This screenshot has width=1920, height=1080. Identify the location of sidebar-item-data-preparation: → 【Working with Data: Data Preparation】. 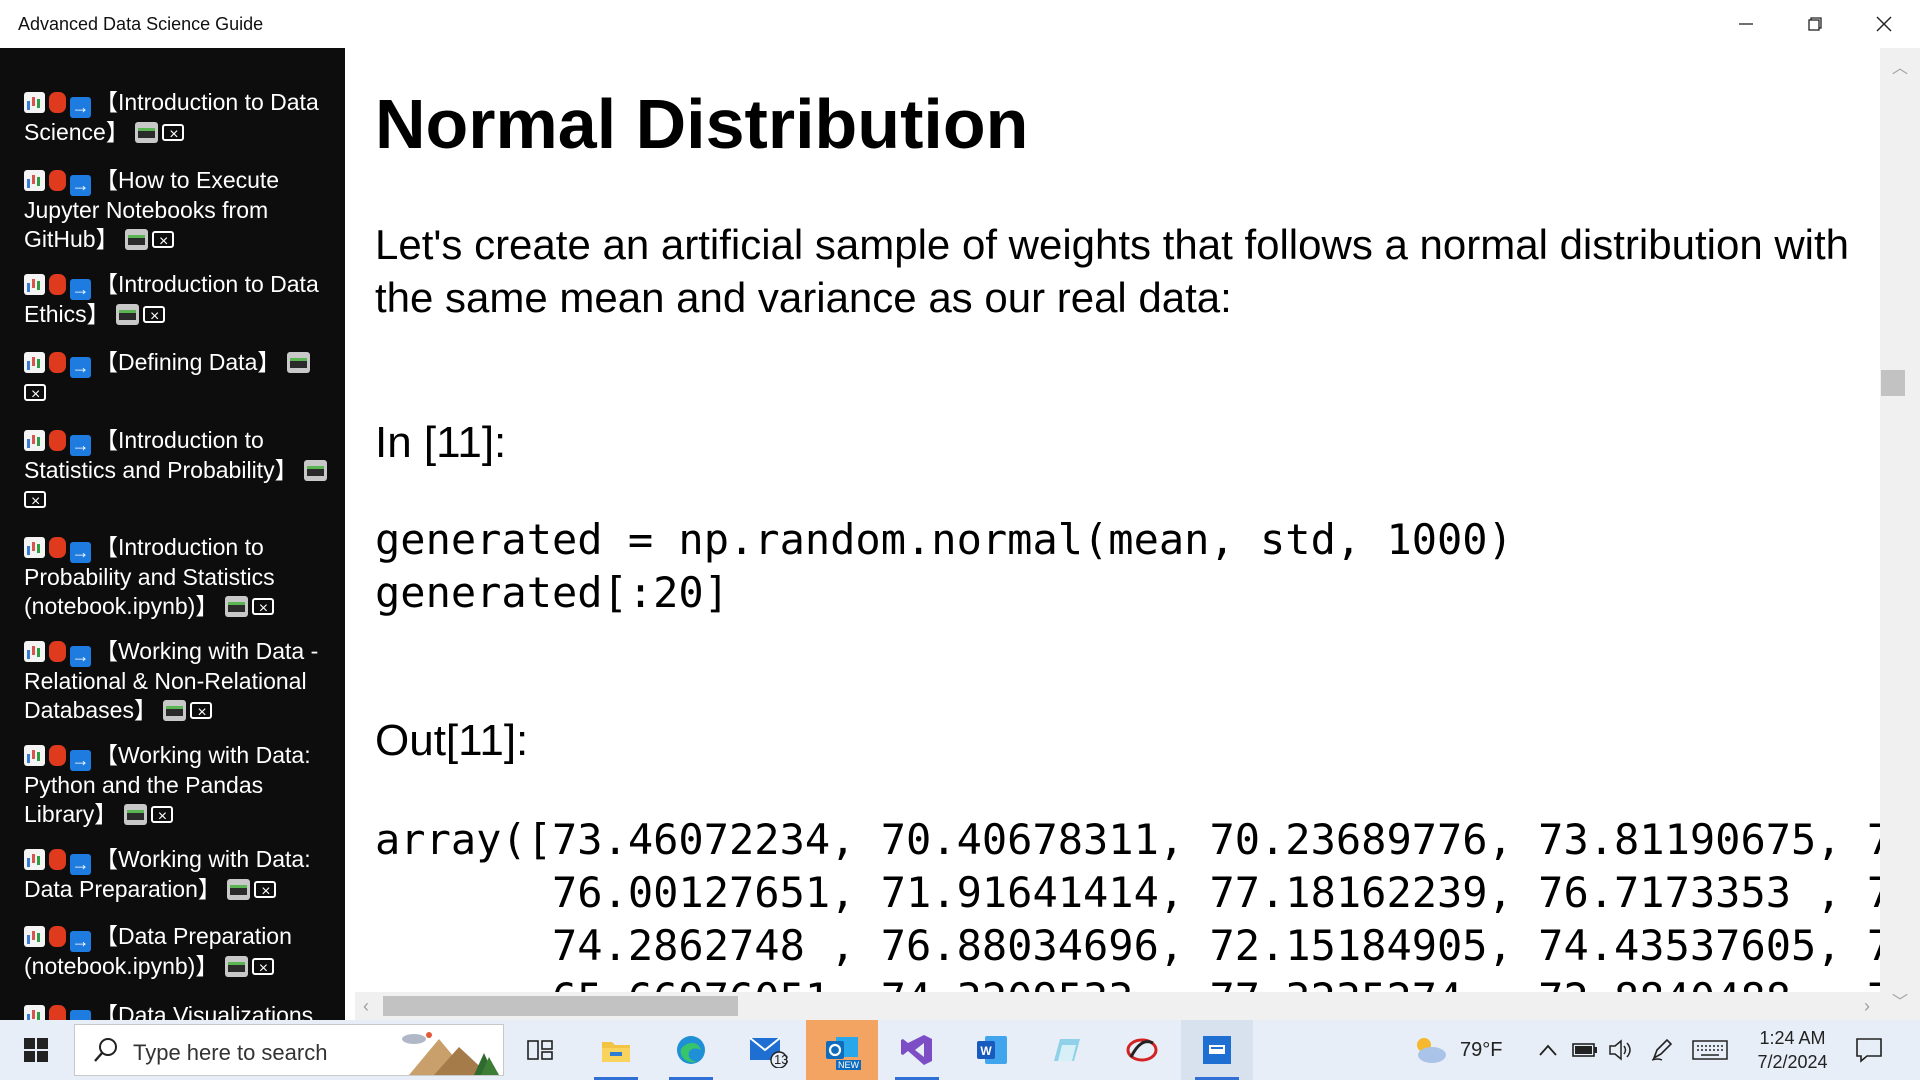
(179, 875).